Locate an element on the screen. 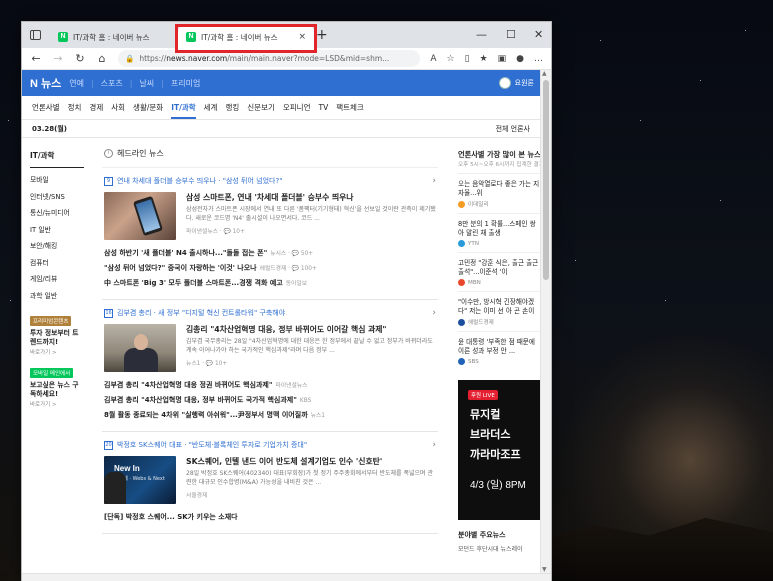 The height and width of the screenshot is (581, 773). sidebar-item-security: 보안/해킹 is located at coordinates (59, 246).